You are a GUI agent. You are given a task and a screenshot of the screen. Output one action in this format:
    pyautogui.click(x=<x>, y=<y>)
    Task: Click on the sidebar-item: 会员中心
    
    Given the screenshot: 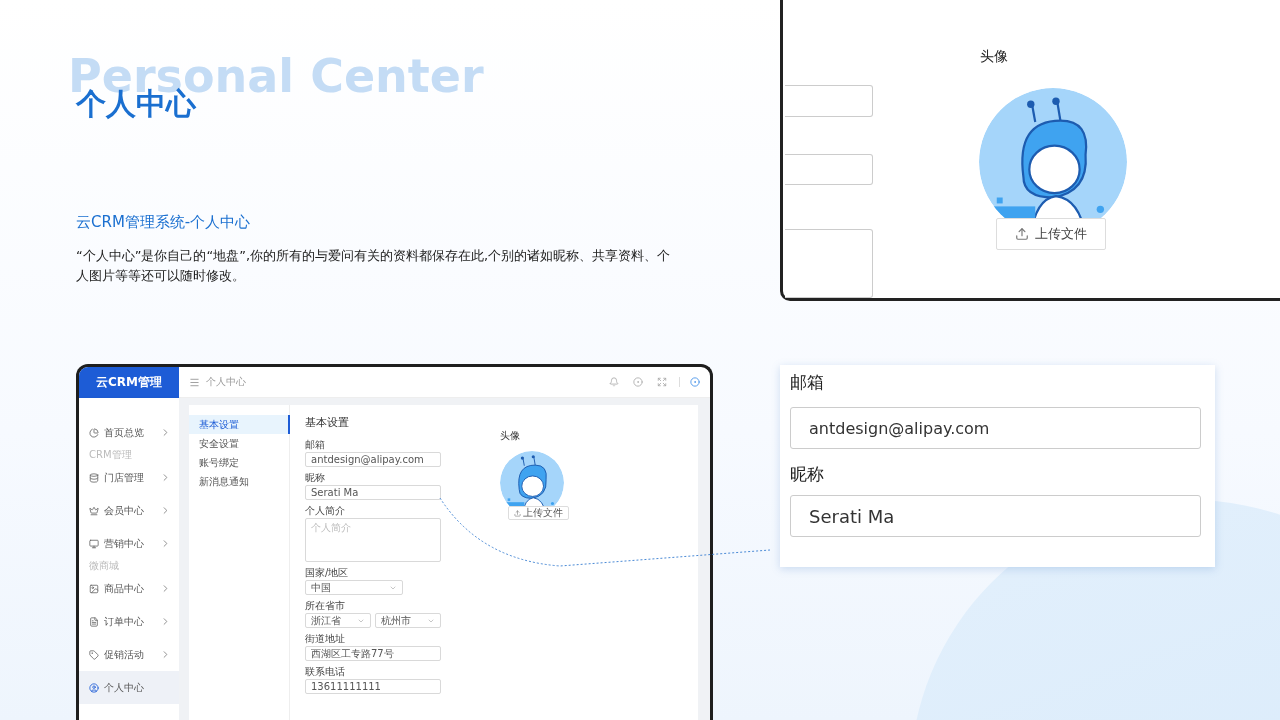 What is the action you would take?
    pyautogui.click(x=129, y=510)
    